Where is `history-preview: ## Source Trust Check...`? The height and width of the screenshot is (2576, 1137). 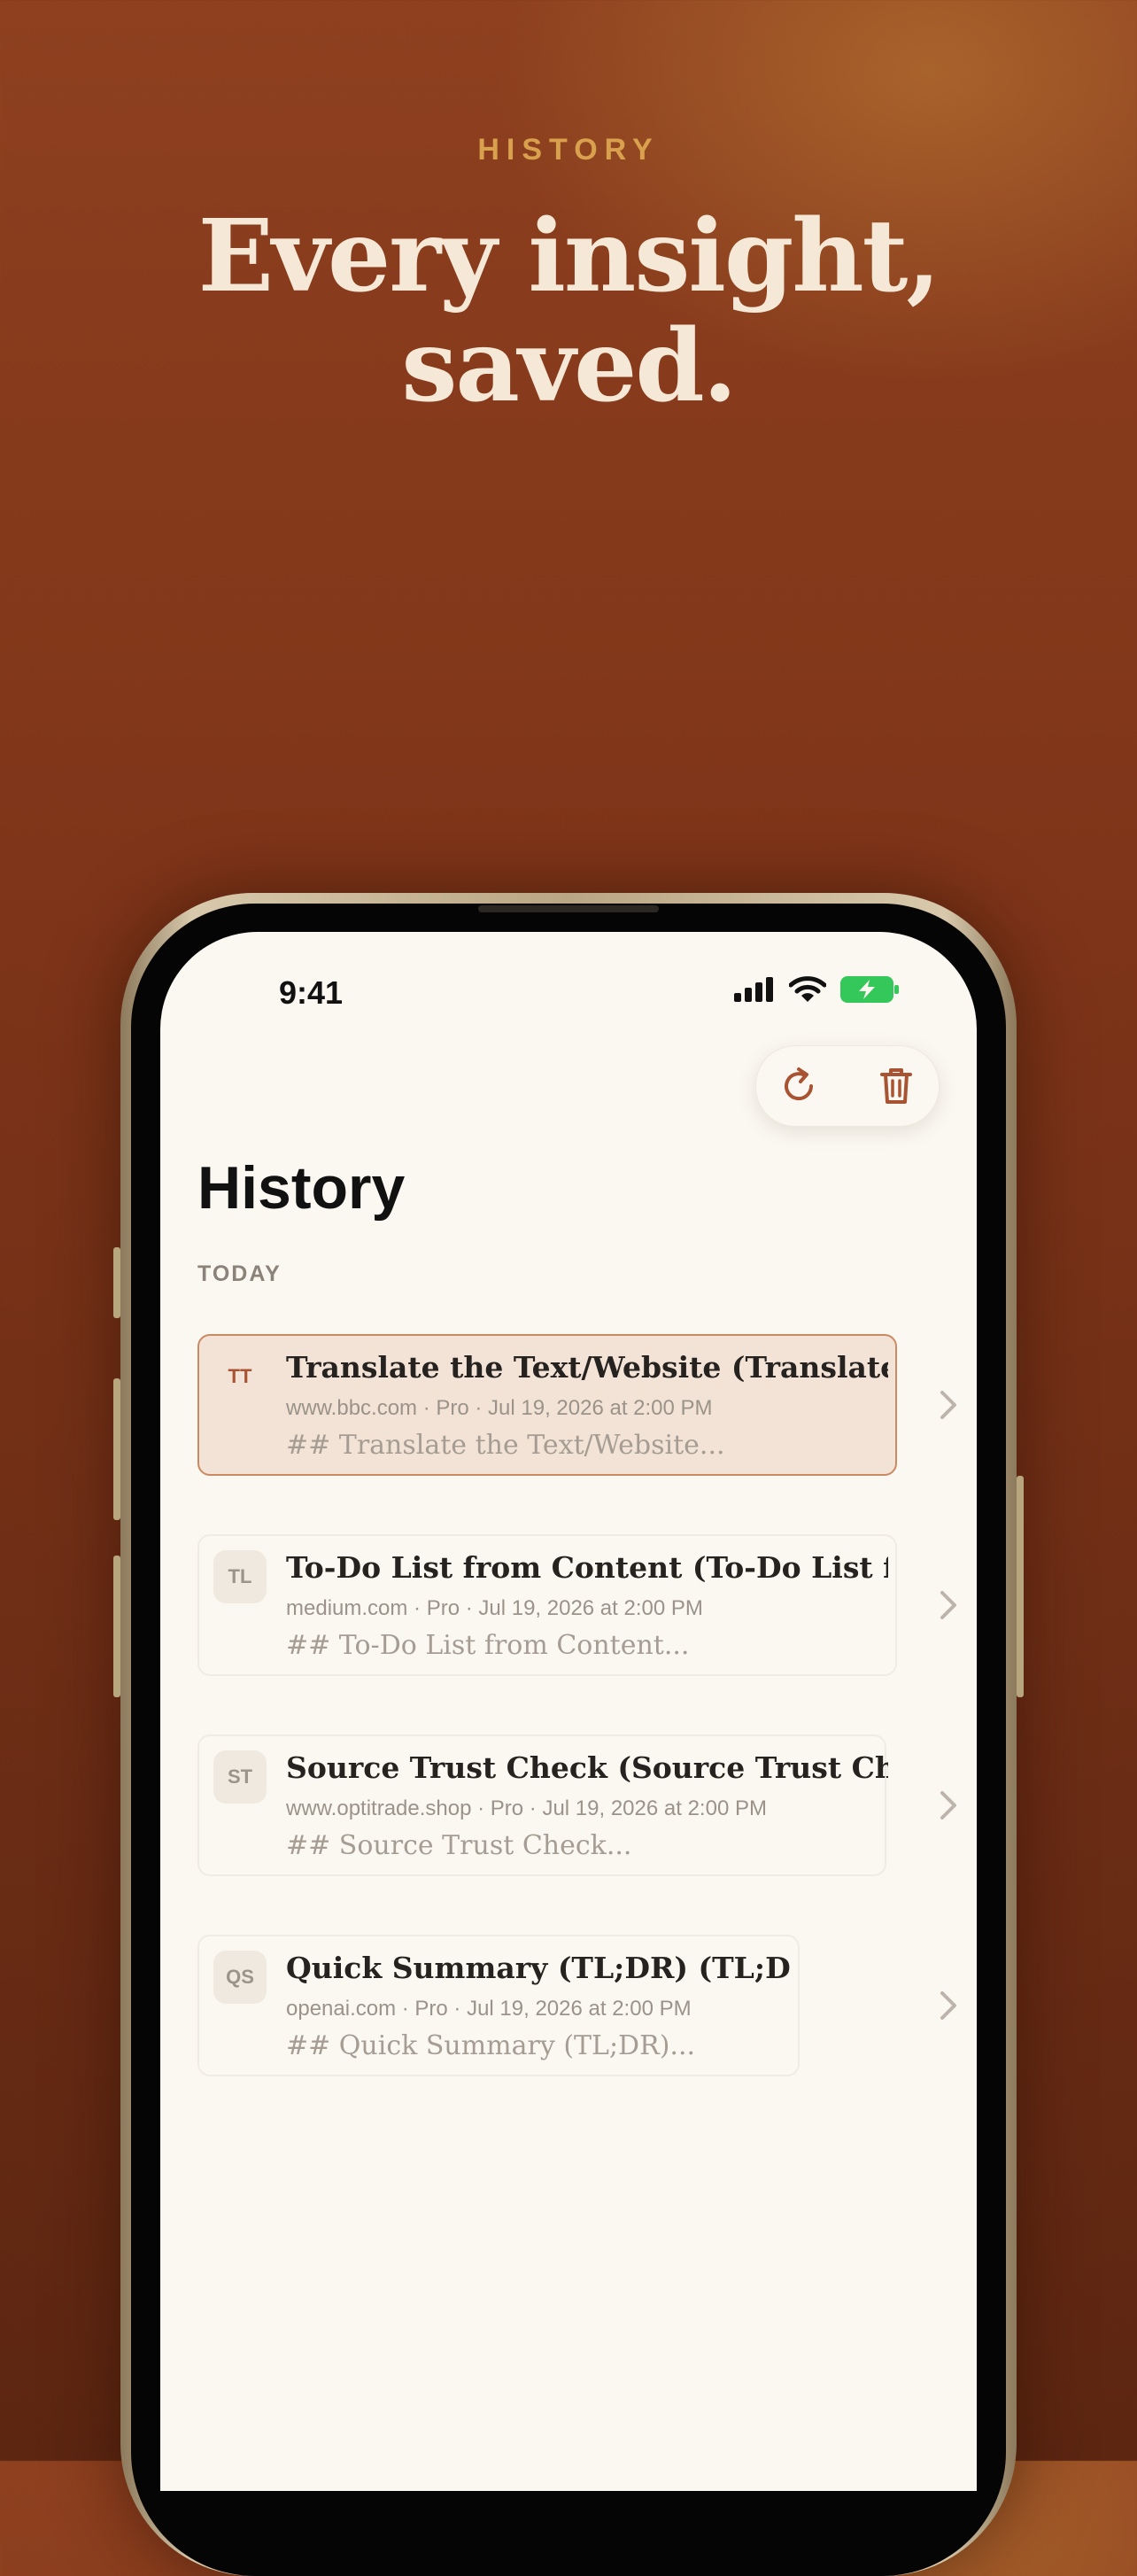 history-preview: ## Source Trust Check... is located at coordinates (459, 1845).